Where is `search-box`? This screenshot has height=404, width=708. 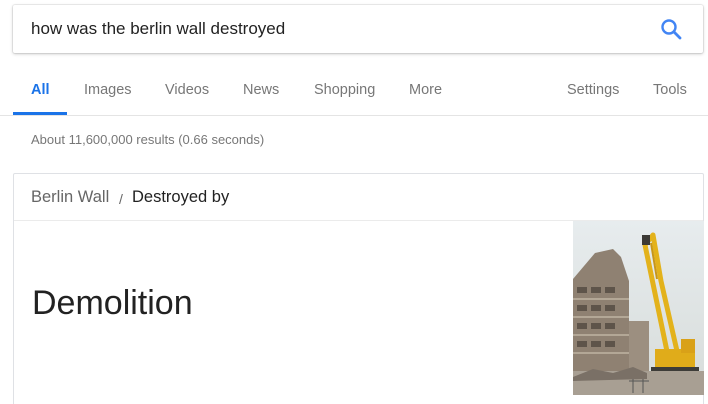
search-box is located at coordinates (358, 29).